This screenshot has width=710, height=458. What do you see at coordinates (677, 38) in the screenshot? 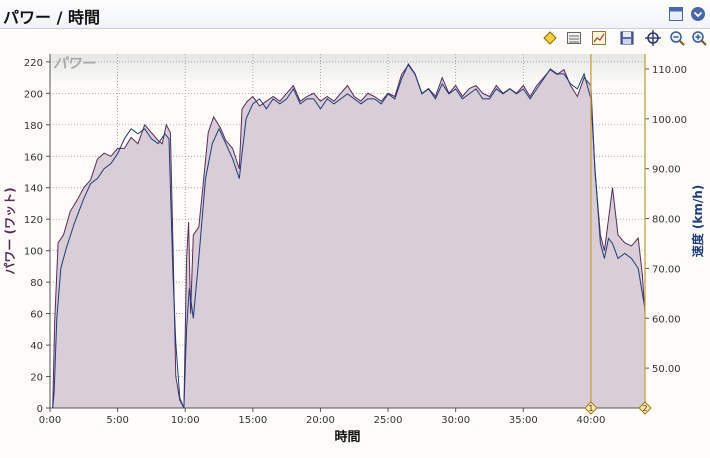
I see `zoom-out-icon` at bounding box center [677, 38].